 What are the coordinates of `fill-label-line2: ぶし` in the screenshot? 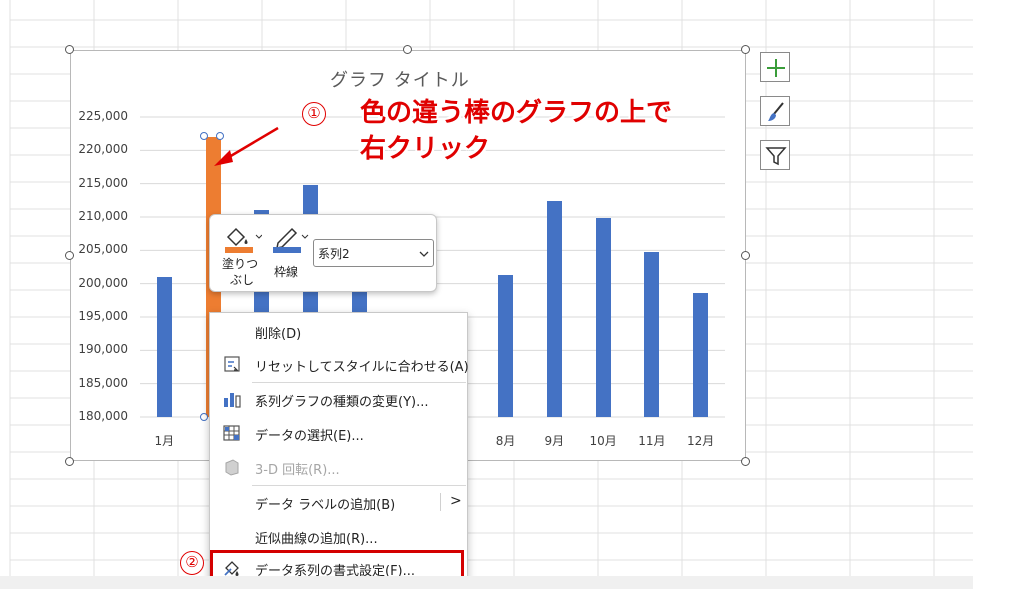 It's located at (242, 280).